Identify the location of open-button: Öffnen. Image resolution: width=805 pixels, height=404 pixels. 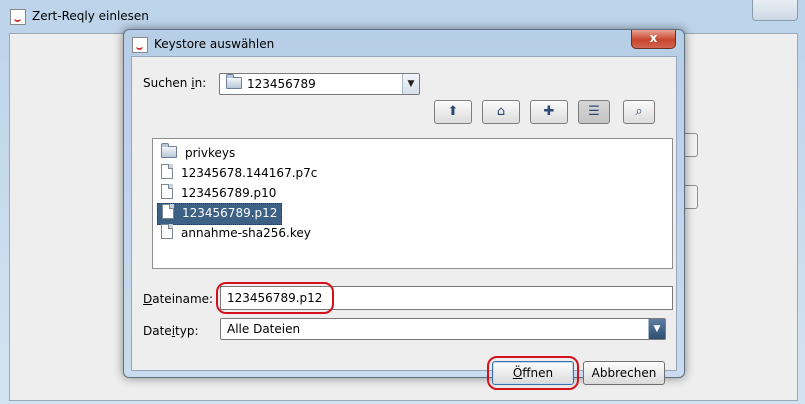
(533, 373).